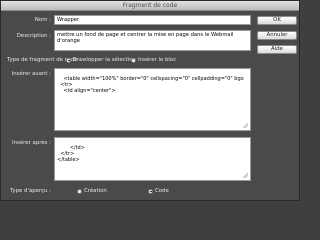 This screenshot has width=320, height=240. I want to click on radio-preview-code-label: Code, so click(162, 191).